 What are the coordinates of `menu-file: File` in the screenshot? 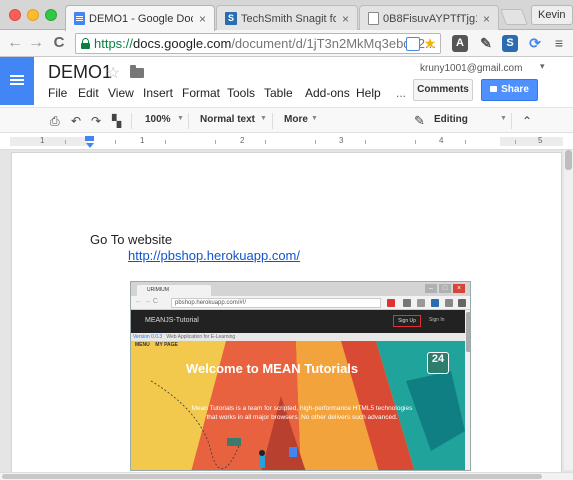 It's located at (63, 93).